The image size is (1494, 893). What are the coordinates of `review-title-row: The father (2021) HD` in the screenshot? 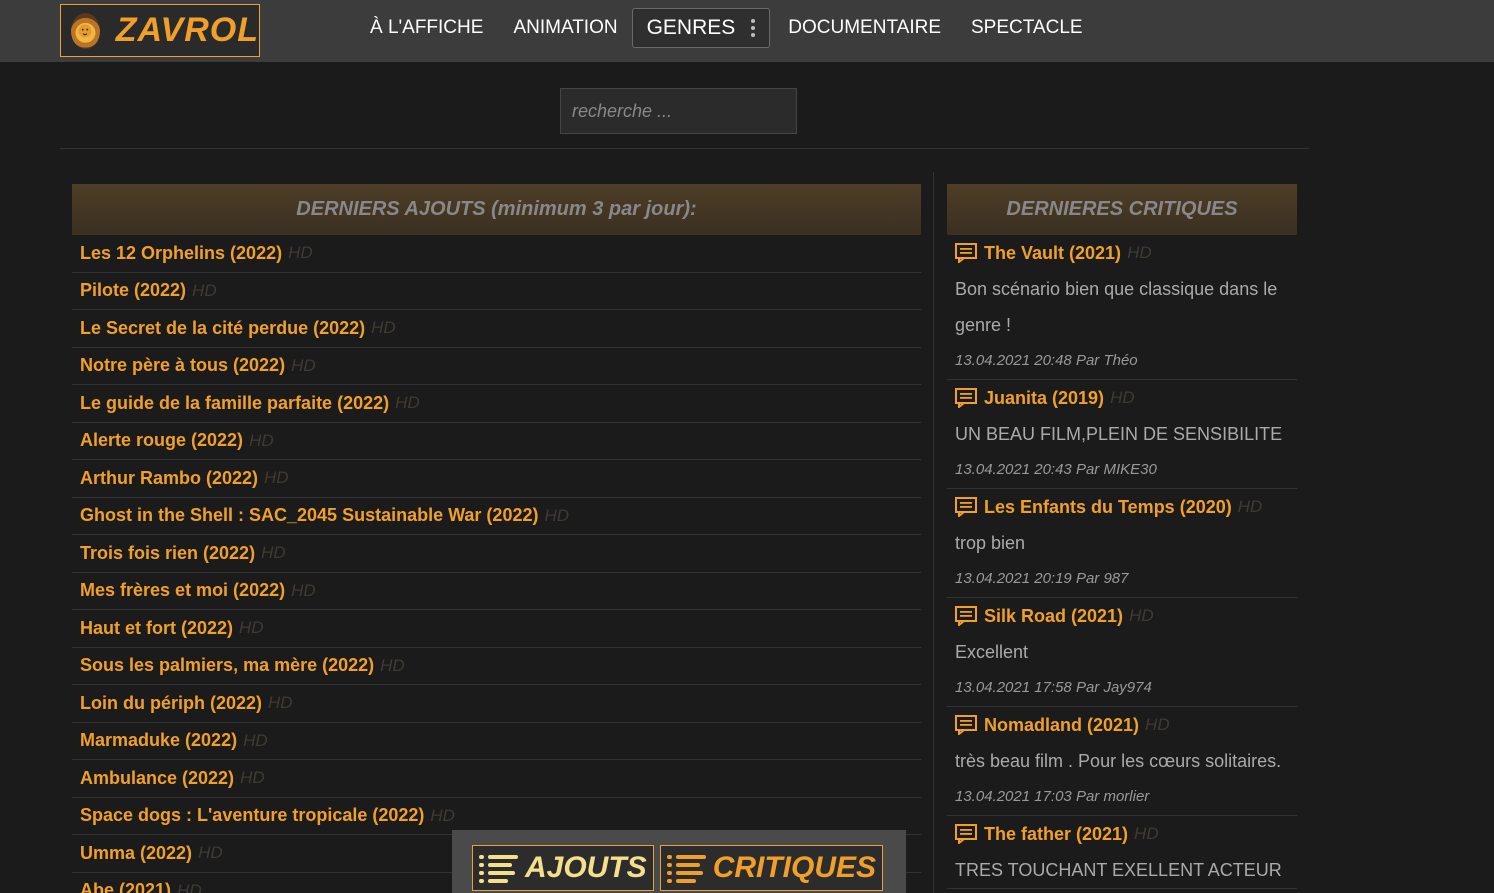 It's located at (1122, 834).